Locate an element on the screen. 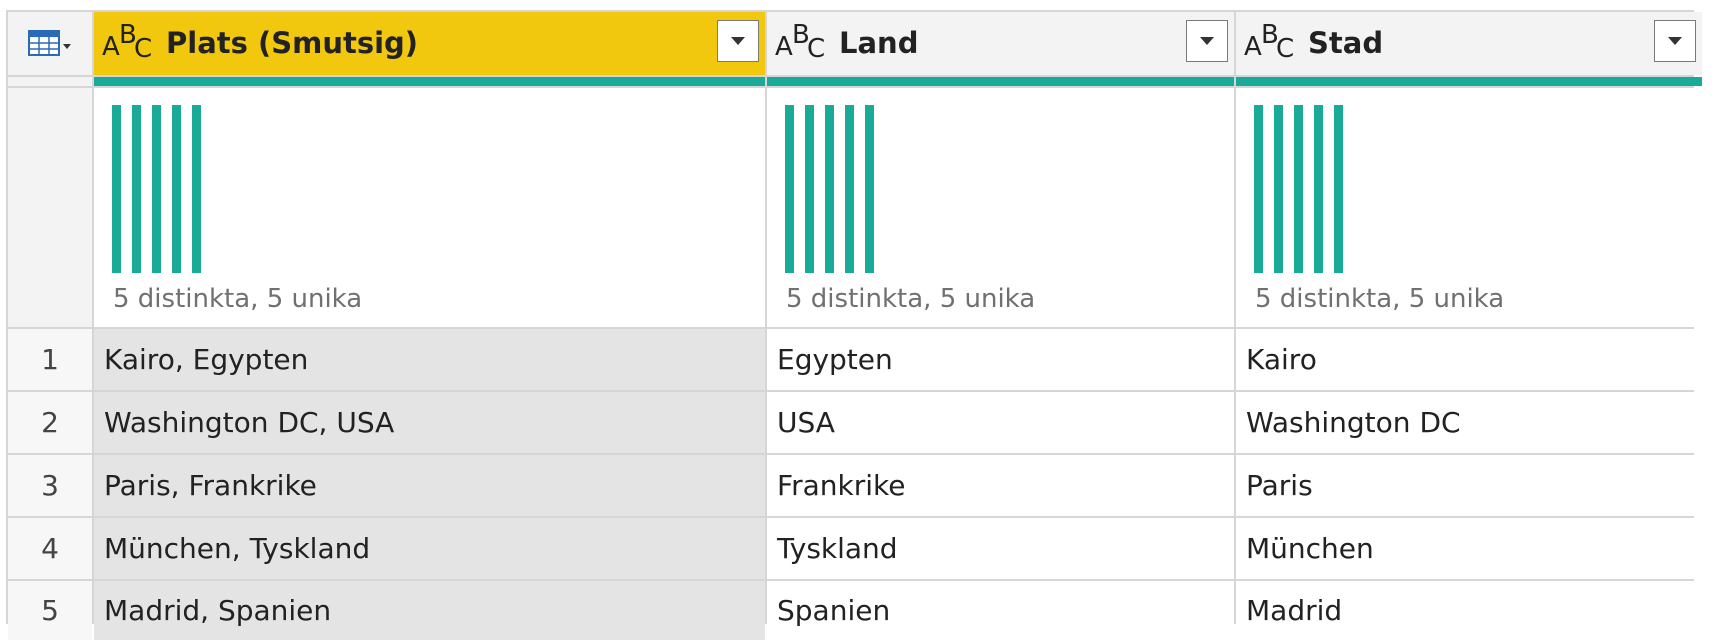 Image resolution: width=1715 pixels, height=640 pixels. column-title: Plats (Smutsig) is located at coordinates (292, 43).